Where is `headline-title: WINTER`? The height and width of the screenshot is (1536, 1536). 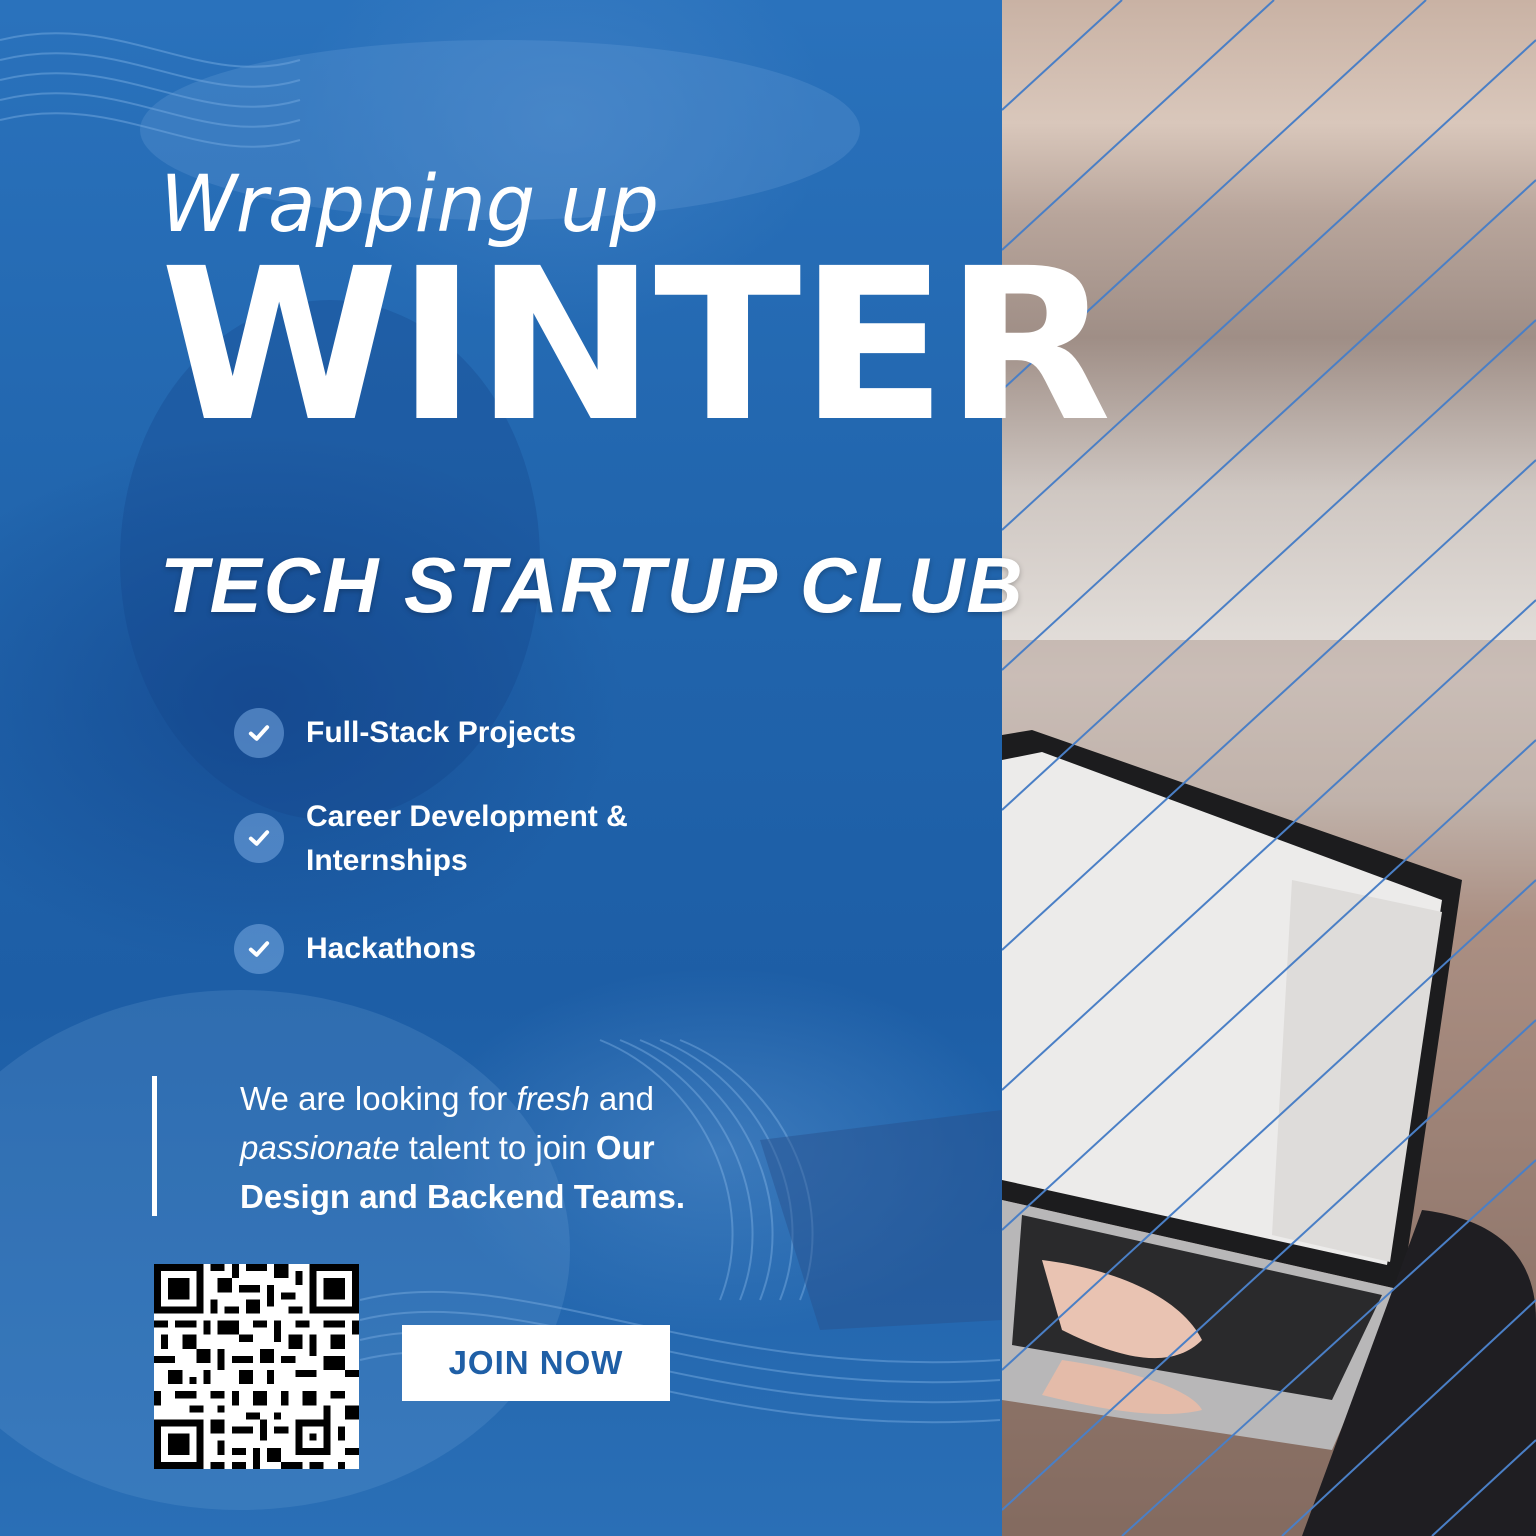 headline-title: WINTER is located at coordinates (636, 345).